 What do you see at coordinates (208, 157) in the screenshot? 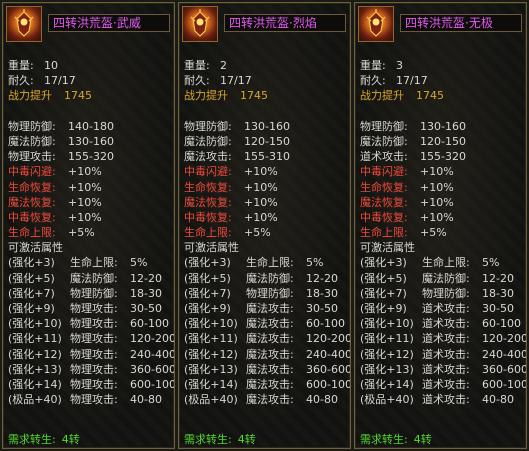
I see `base-stat-label: 魔法攻击:` at bounding box center [208, 157].